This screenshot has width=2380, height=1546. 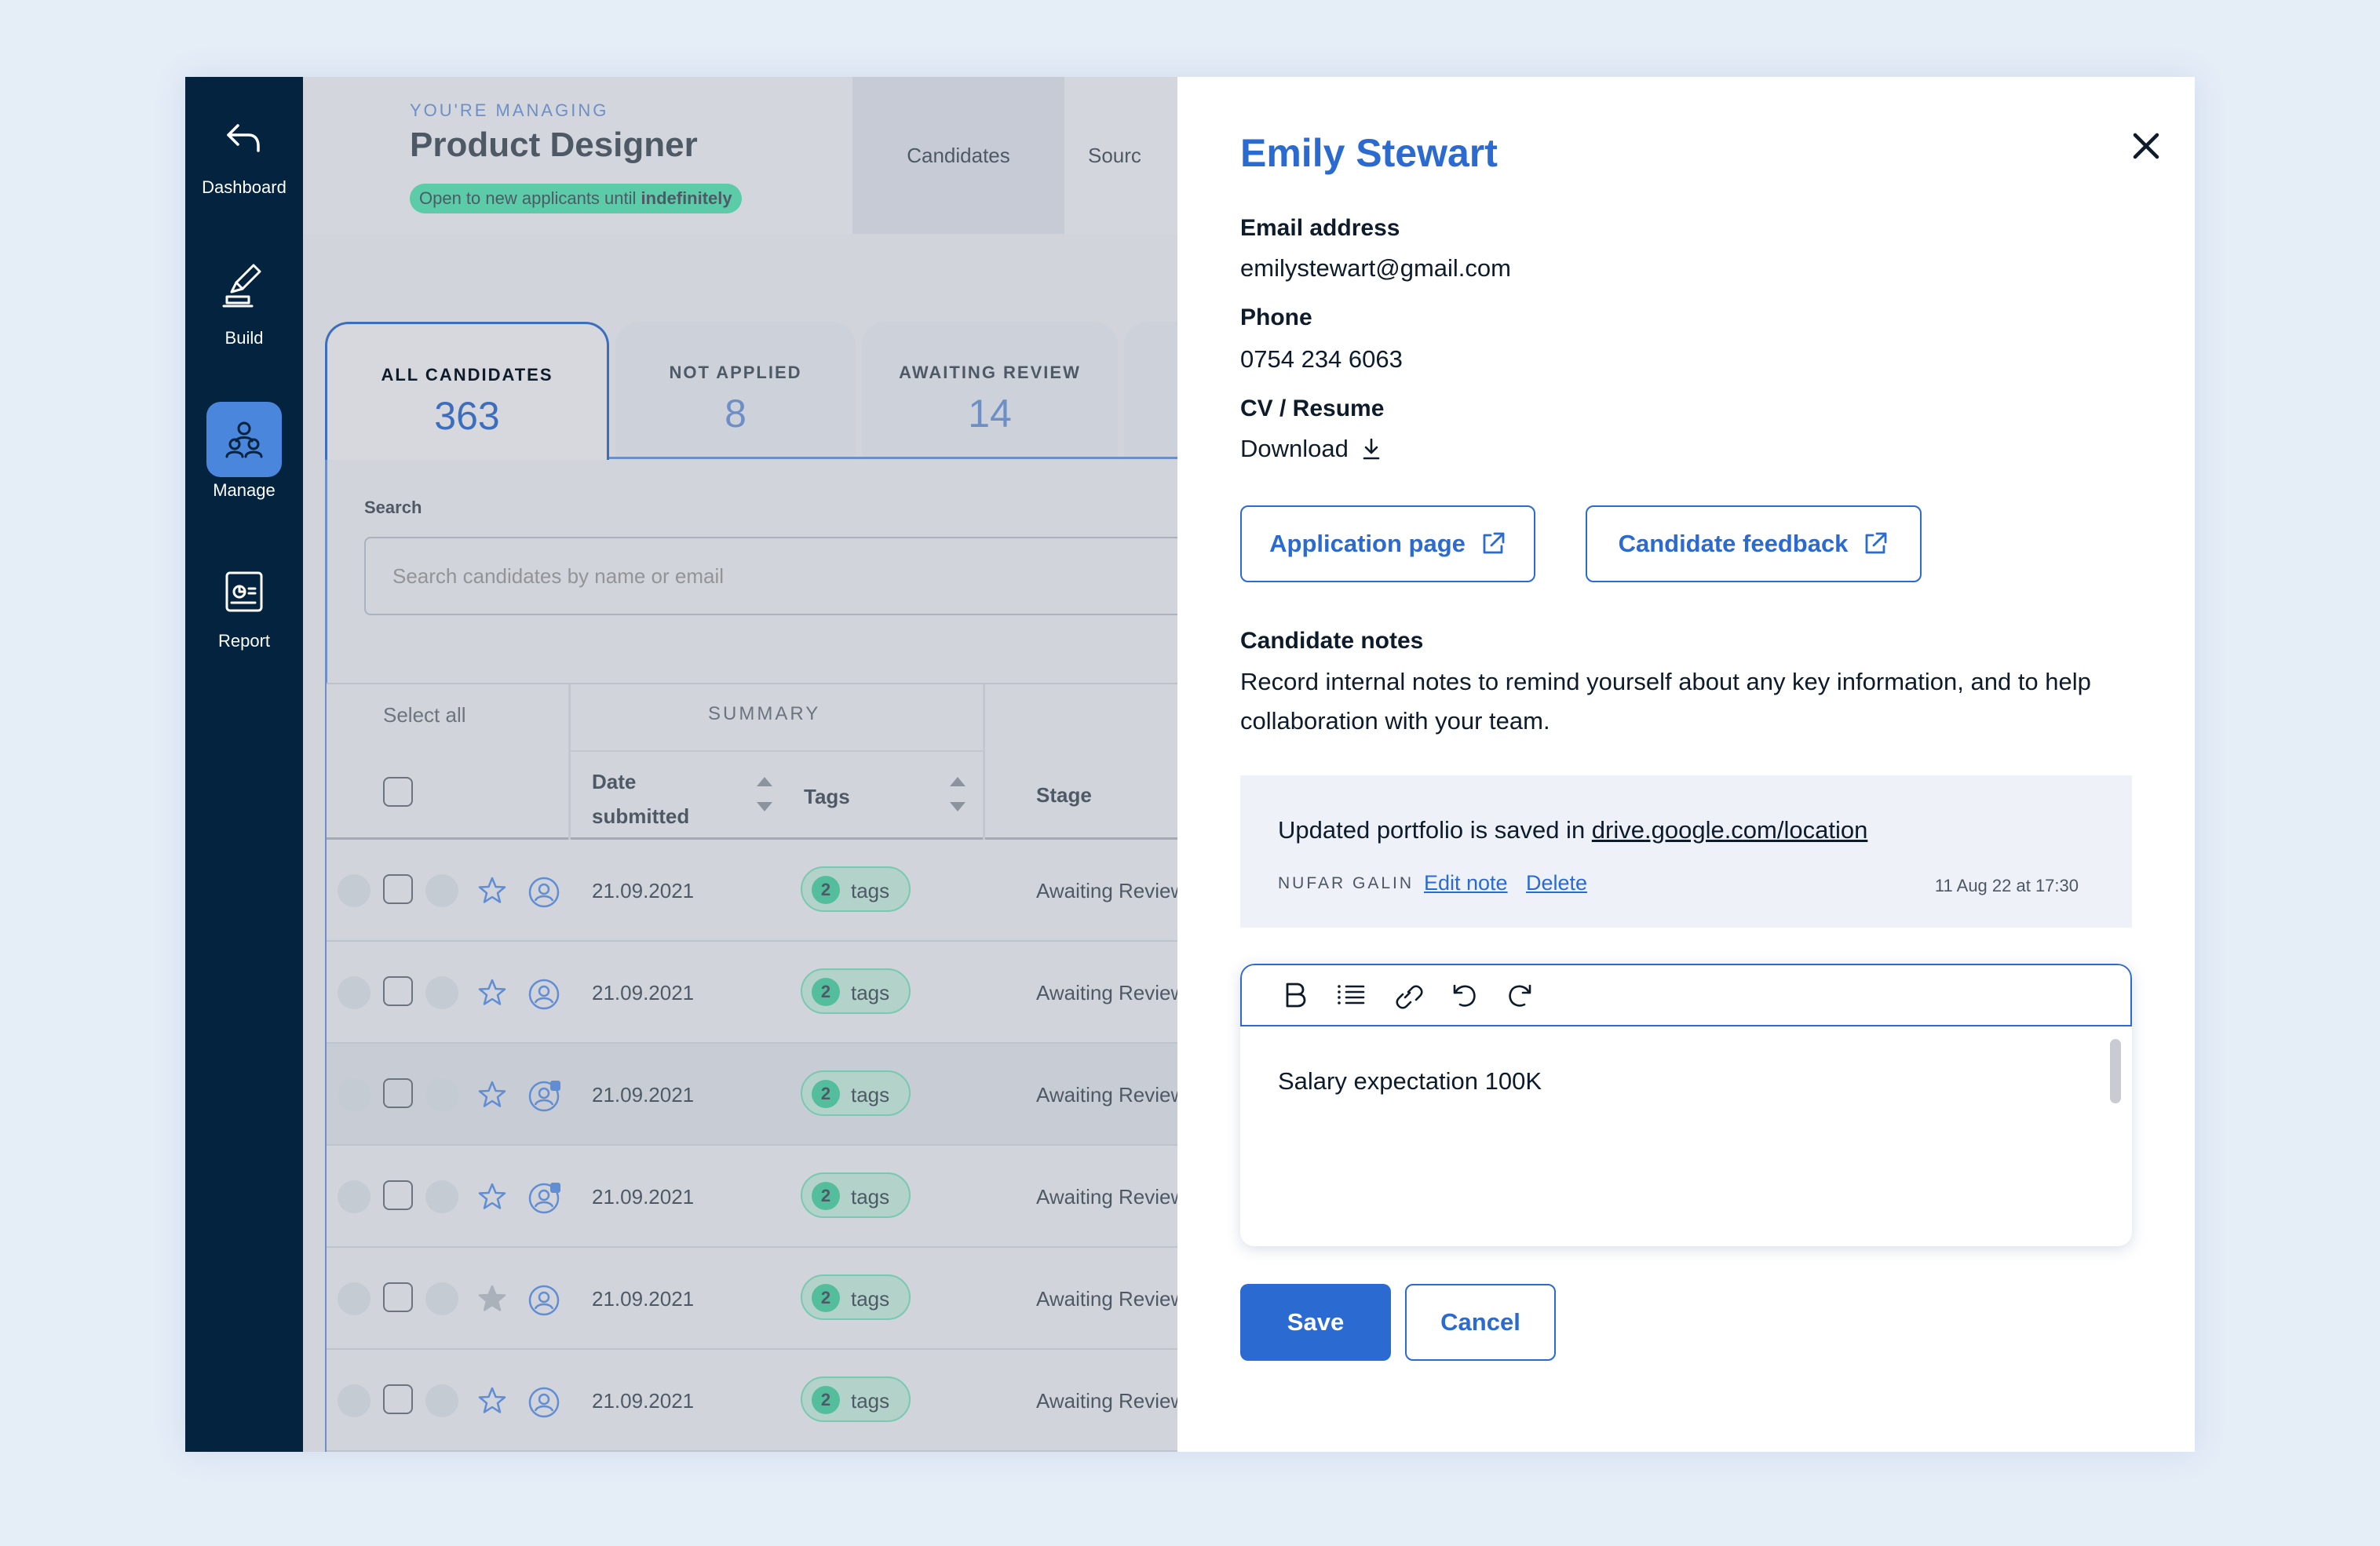 I want to click on undo-button, so click(x=1464, y=995).